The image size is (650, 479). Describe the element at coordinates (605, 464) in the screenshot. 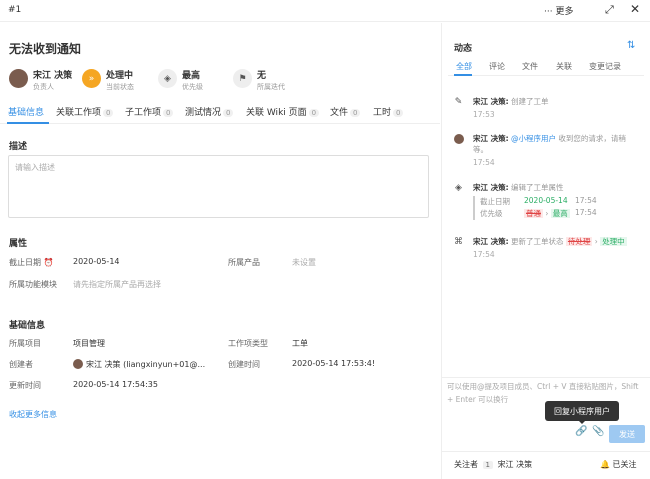

I see `bell-icon: 🔔` at that location.